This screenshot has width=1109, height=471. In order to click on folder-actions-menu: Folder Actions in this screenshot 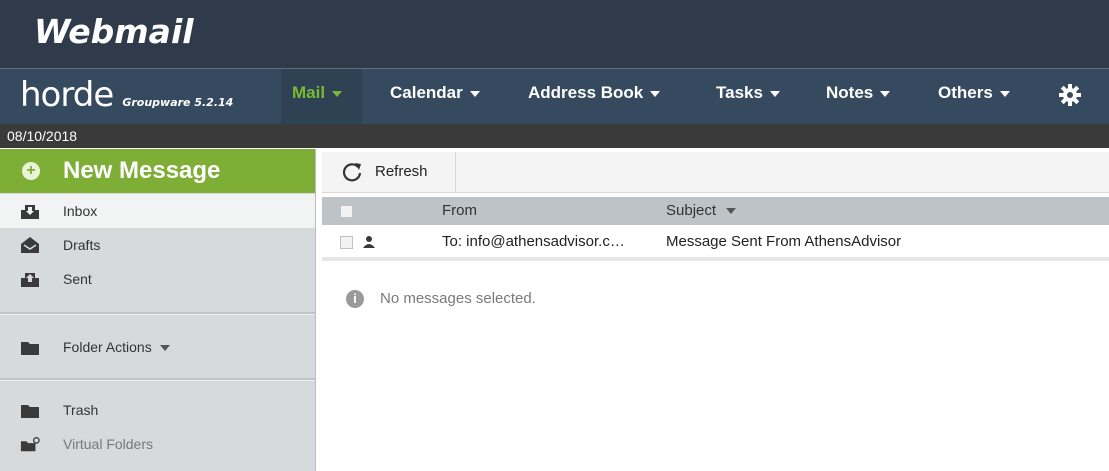, I will do `click(157, 347)`.